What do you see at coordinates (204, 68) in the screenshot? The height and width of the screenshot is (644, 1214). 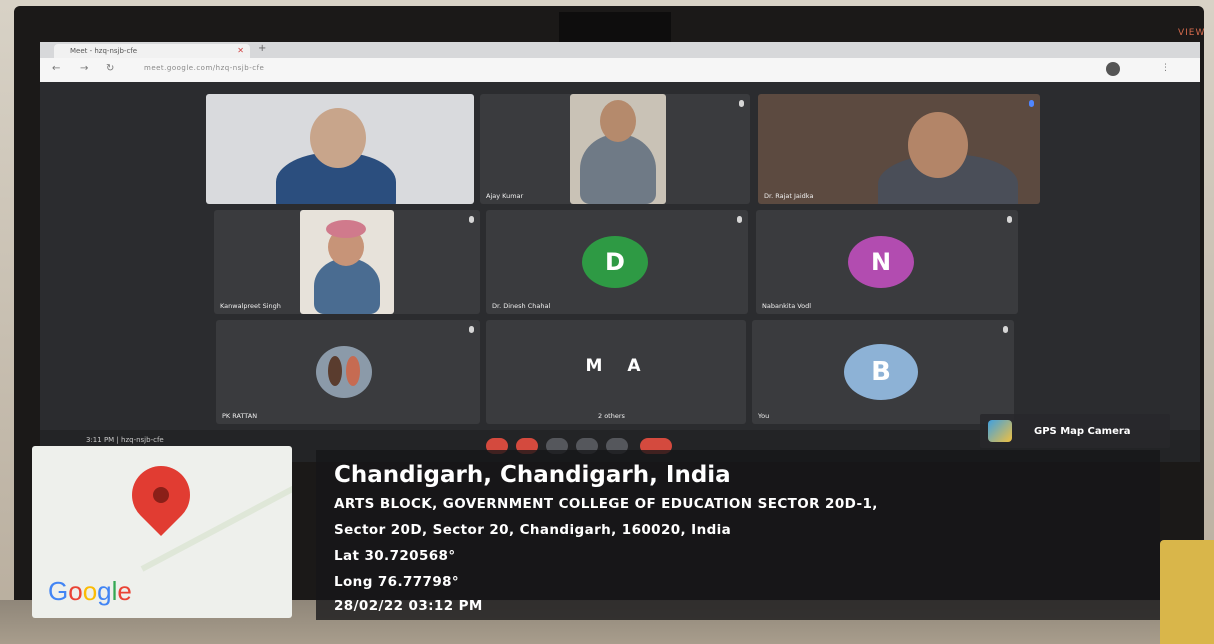 I see `url-field: meet.google.com/hzq-nsjb-cfe` at bounding box center [204, 68].